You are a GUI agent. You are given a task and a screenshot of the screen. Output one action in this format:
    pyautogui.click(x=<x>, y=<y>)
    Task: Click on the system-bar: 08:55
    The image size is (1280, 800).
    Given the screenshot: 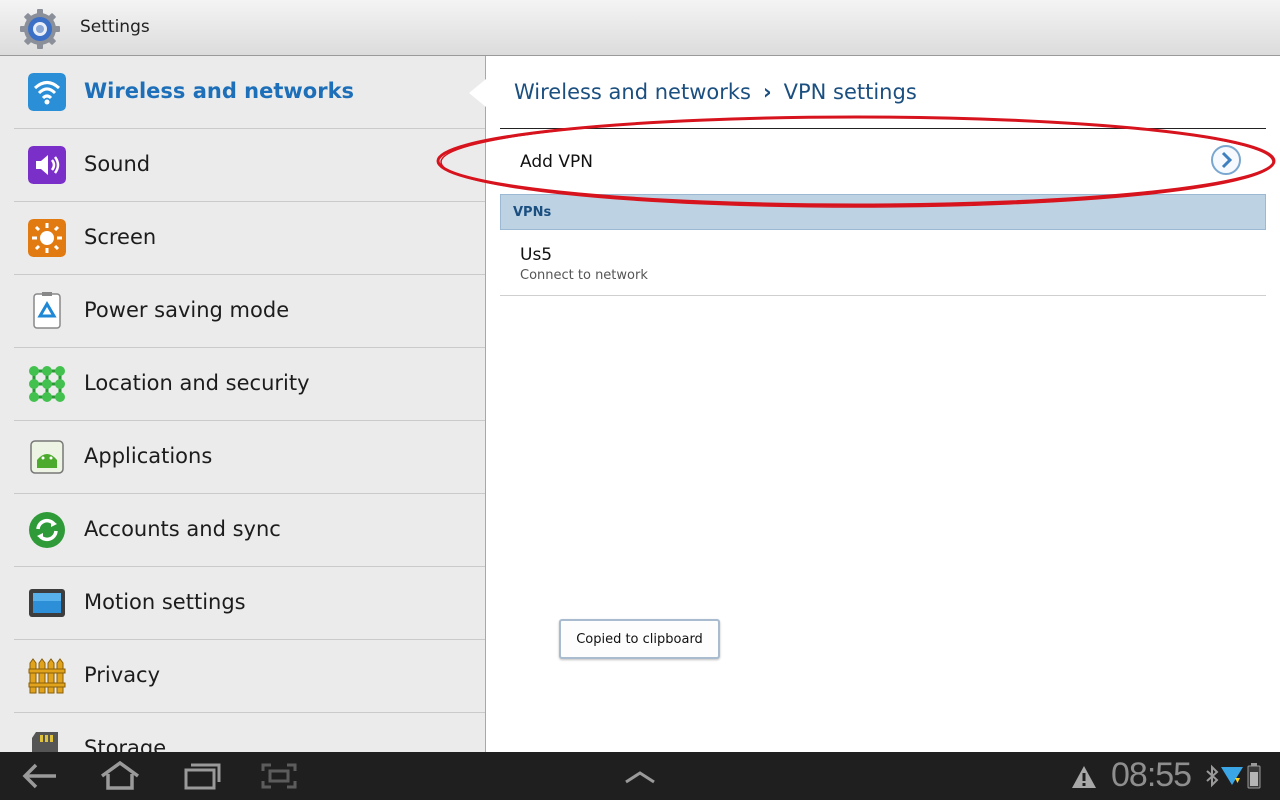 What is the action you would take?
    pyautogui.click(x=640, y=776)
    